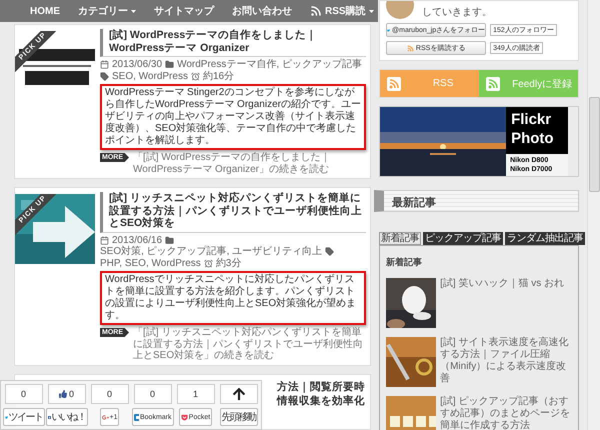  I want to click on nav-link: HOME, so click(45, 11).